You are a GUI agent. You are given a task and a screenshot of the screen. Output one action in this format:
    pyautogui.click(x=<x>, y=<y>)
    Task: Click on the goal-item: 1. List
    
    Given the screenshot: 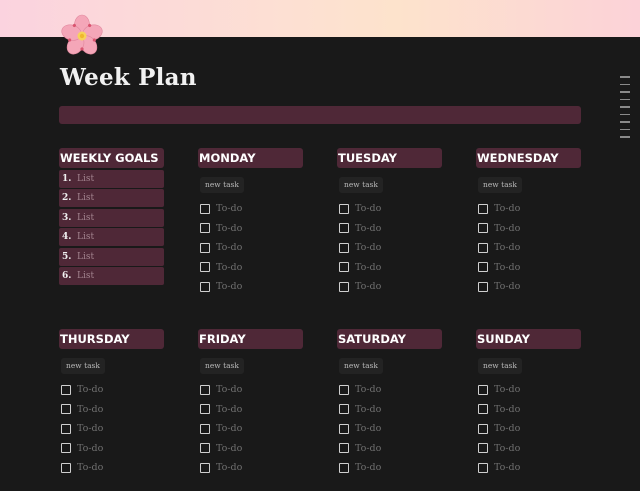 What is the action you would take?
    pyautogui.click(x=111, y=178)
    